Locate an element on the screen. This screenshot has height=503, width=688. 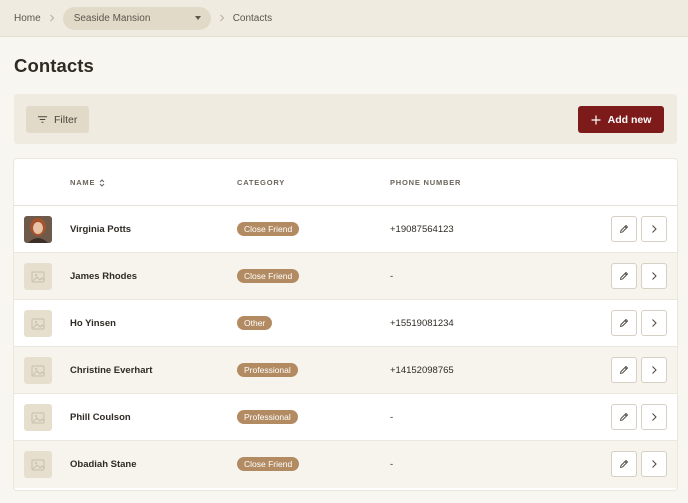
avatar-photo is located at coordinates (38, 229).